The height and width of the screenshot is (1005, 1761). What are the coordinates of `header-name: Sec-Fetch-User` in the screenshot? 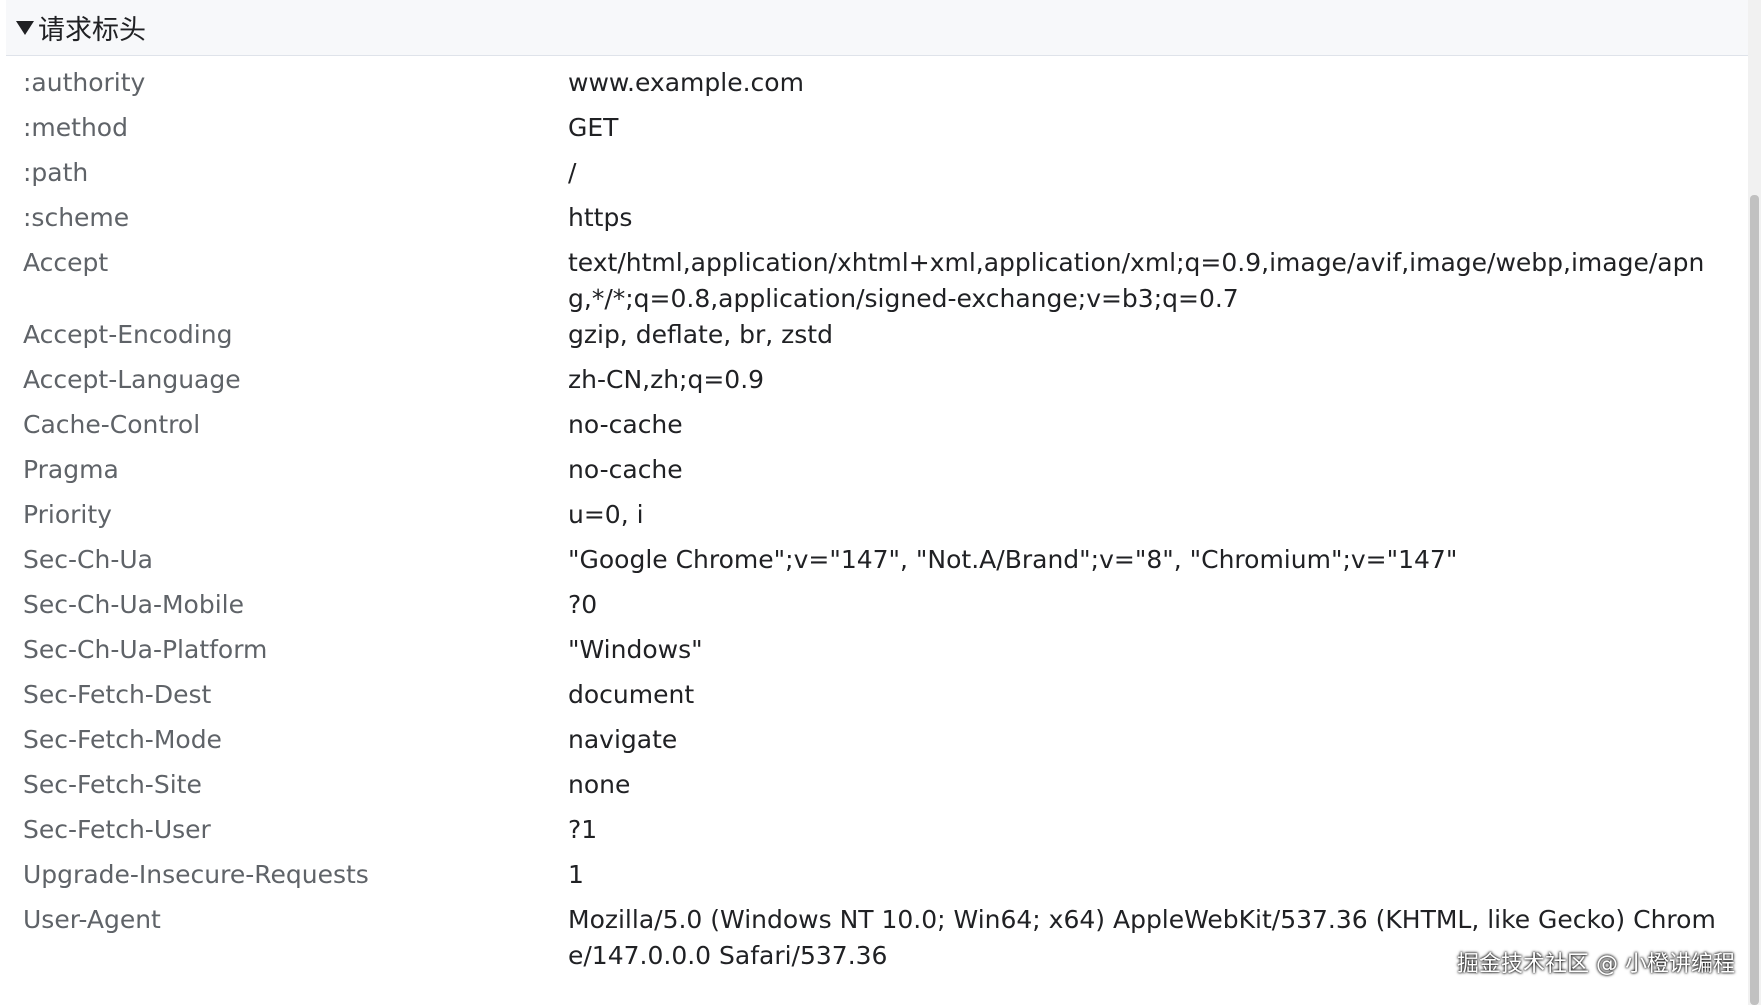 It's located at (117, 829).